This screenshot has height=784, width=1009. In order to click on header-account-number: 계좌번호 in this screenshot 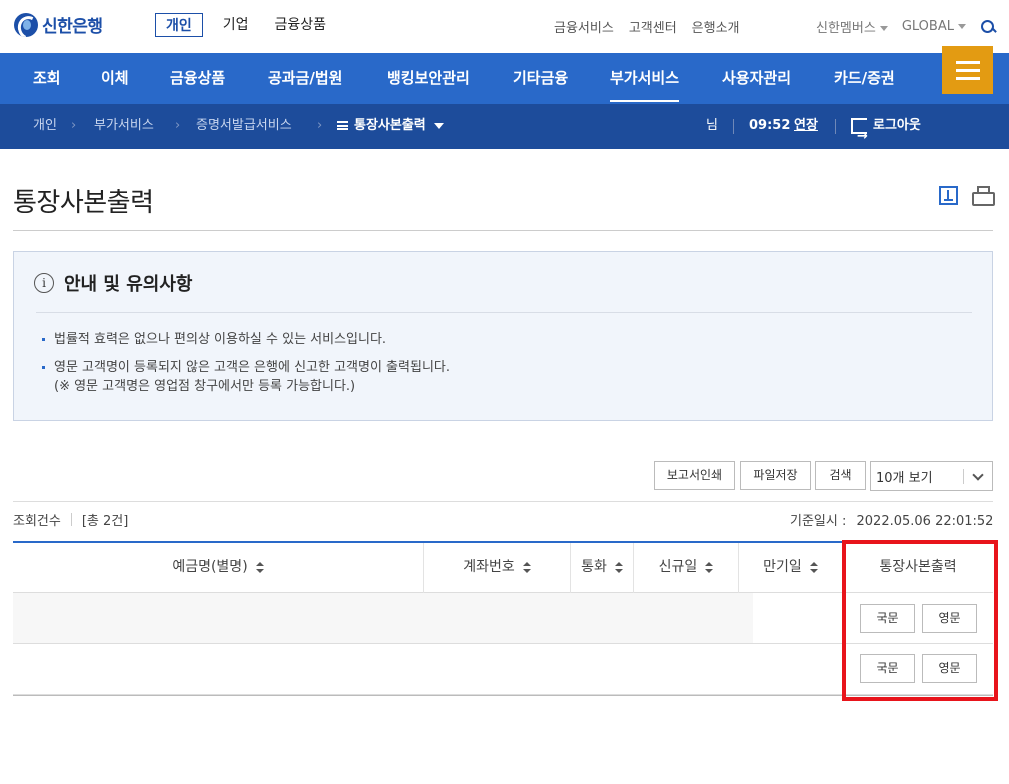, I will do `click(497, 568)`.